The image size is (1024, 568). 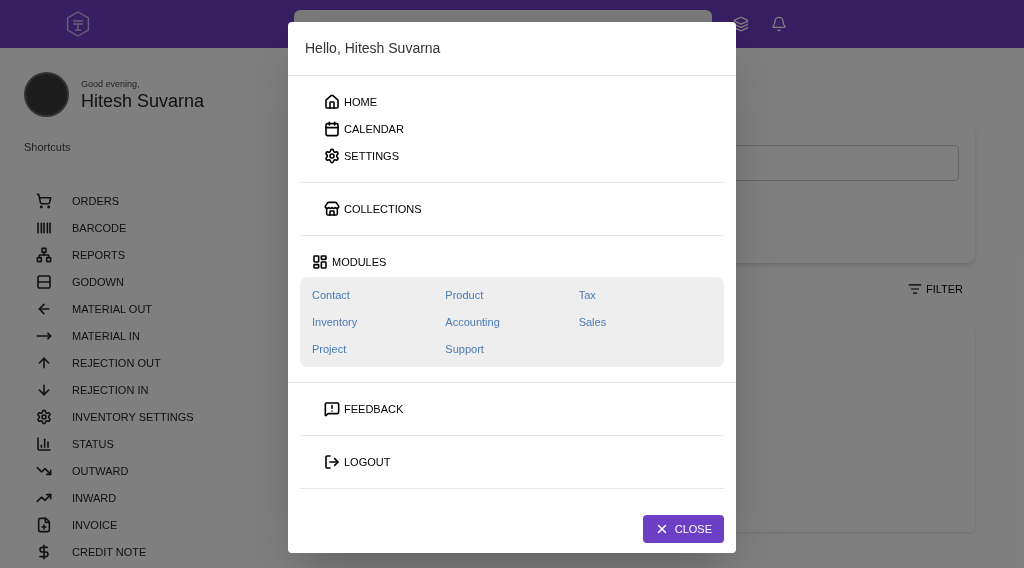 I want to click on module-link: Inventory, so click(x=335, y=322).